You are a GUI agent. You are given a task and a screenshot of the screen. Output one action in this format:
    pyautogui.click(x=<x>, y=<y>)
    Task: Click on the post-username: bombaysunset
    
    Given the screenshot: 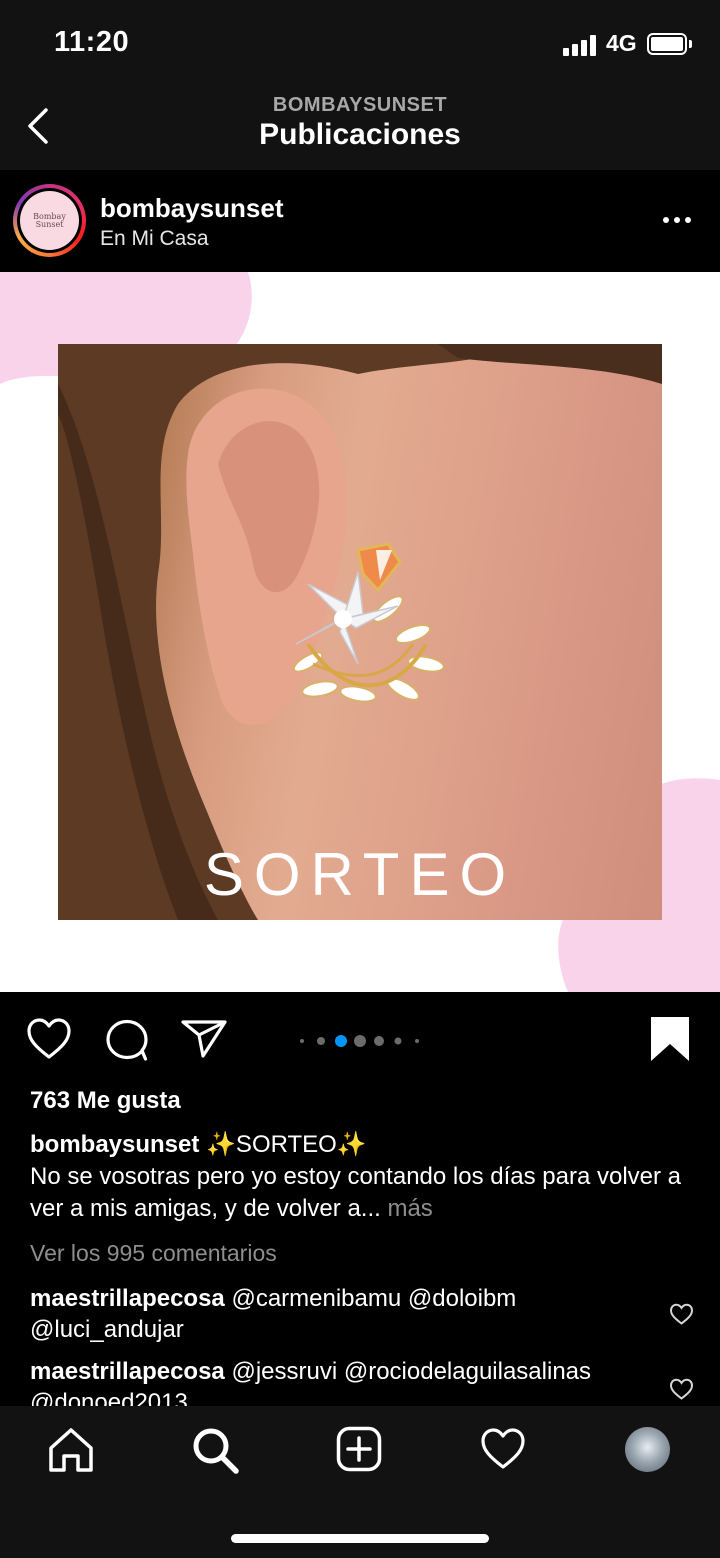 What is the action you would take?
    pyautogui.click(x=192, y=208)
    